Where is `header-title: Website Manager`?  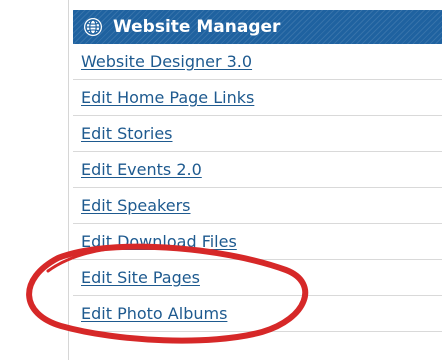 header-title: Website Manager is located at coordinates (197, 26).